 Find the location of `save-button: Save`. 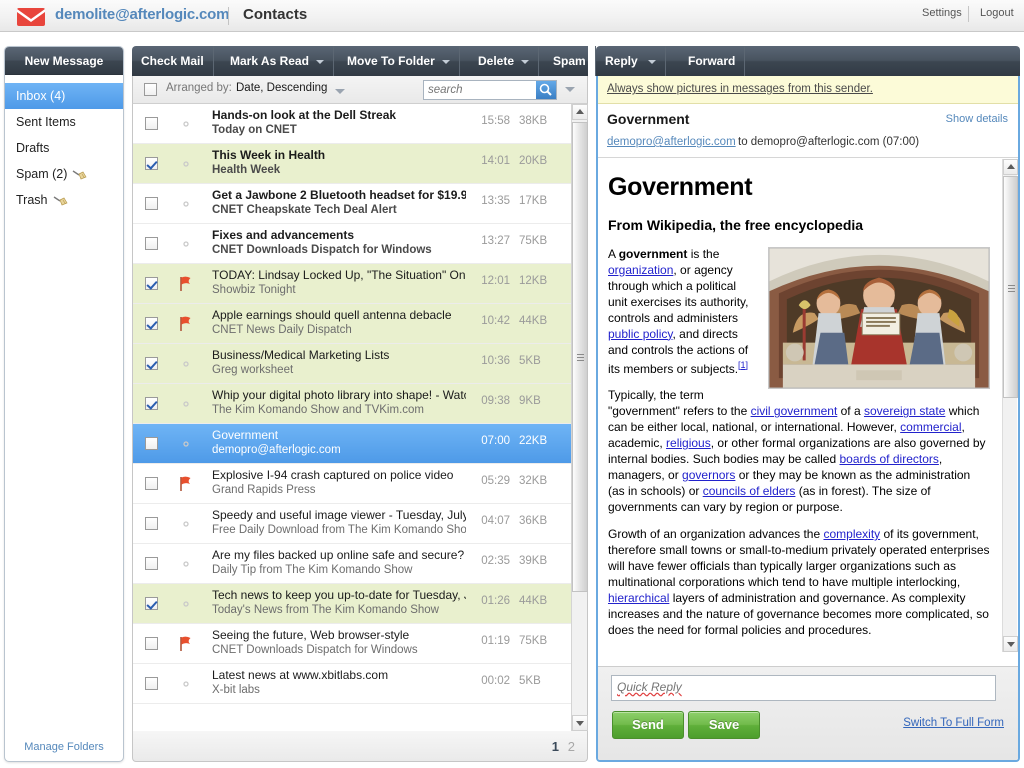

save-button: Save is located at coordinates (724, 725).